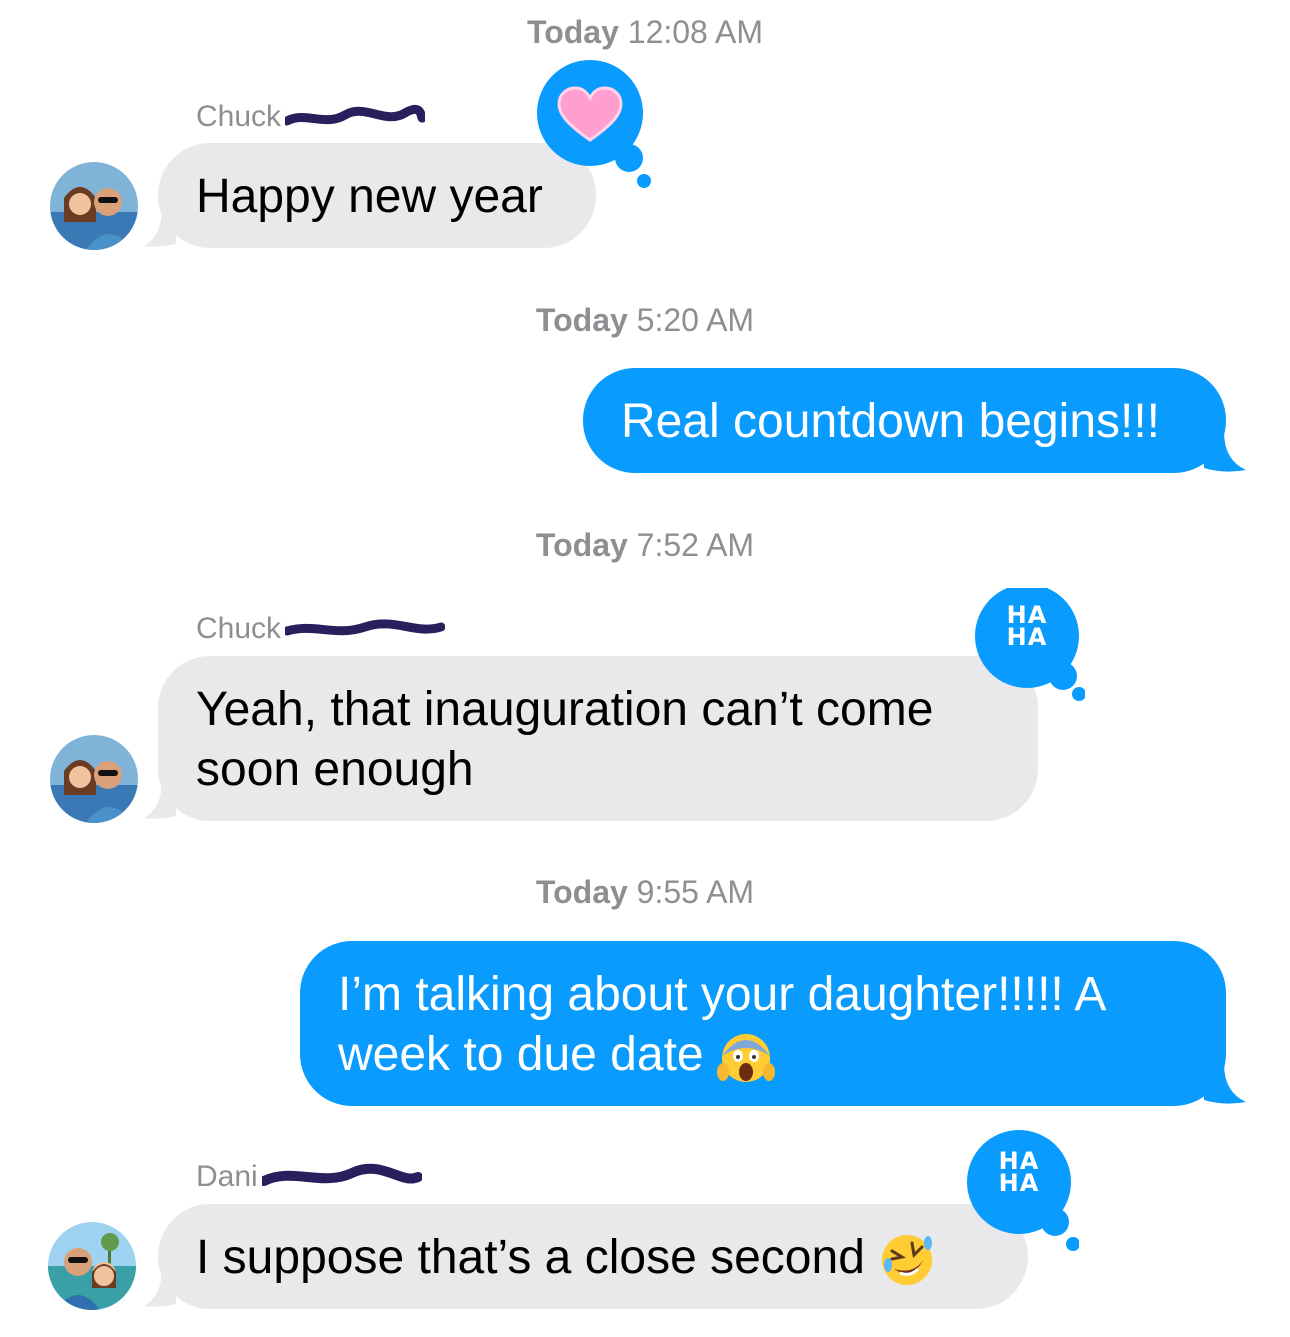  I want to click on sender-name: Dani, so click(309, 1177).